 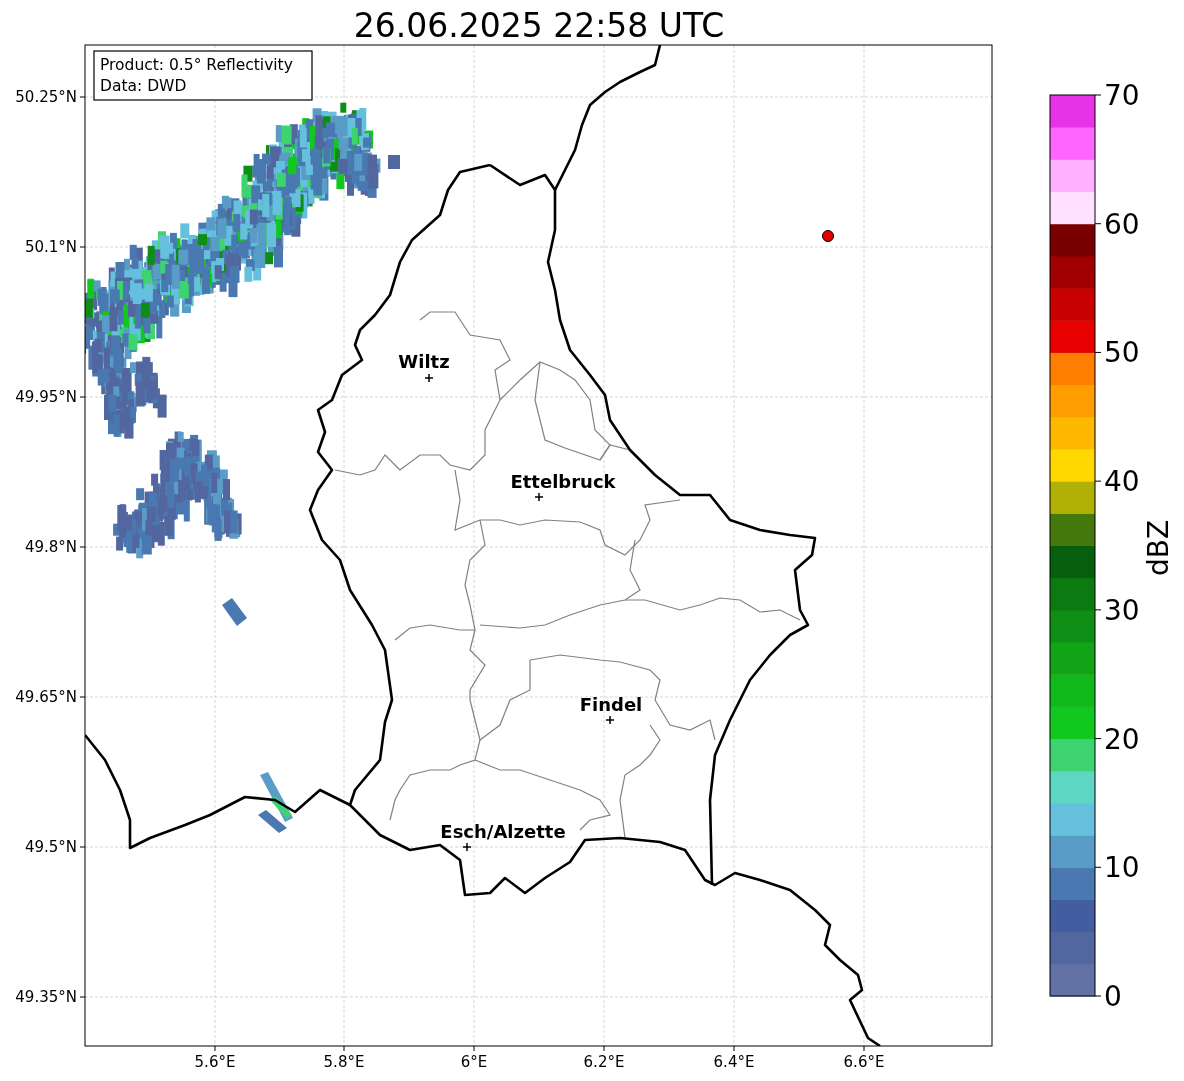 I want to click on info-text: Data: DWD, so click(x=143, y=86).